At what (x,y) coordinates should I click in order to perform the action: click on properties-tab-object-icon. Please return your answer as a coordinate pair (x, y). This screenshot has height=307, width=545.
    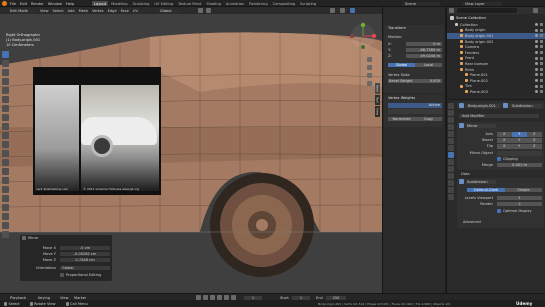
    Looking at the image, I should click on (451, 148).